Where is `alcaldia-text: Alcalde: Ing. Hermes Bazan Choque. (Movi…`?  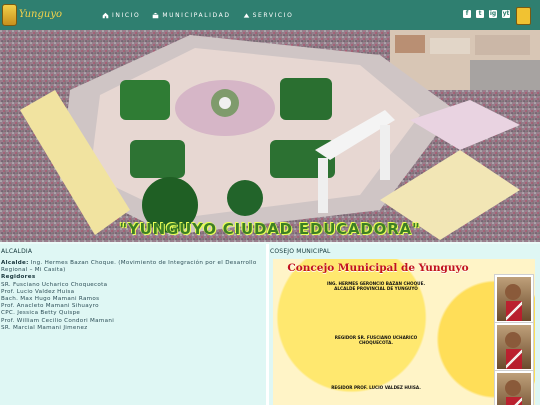 alcaldia-text: Alcalde: Ing. Hermes Bazan Choque. (Movi… is located at coordinates (132, 296).